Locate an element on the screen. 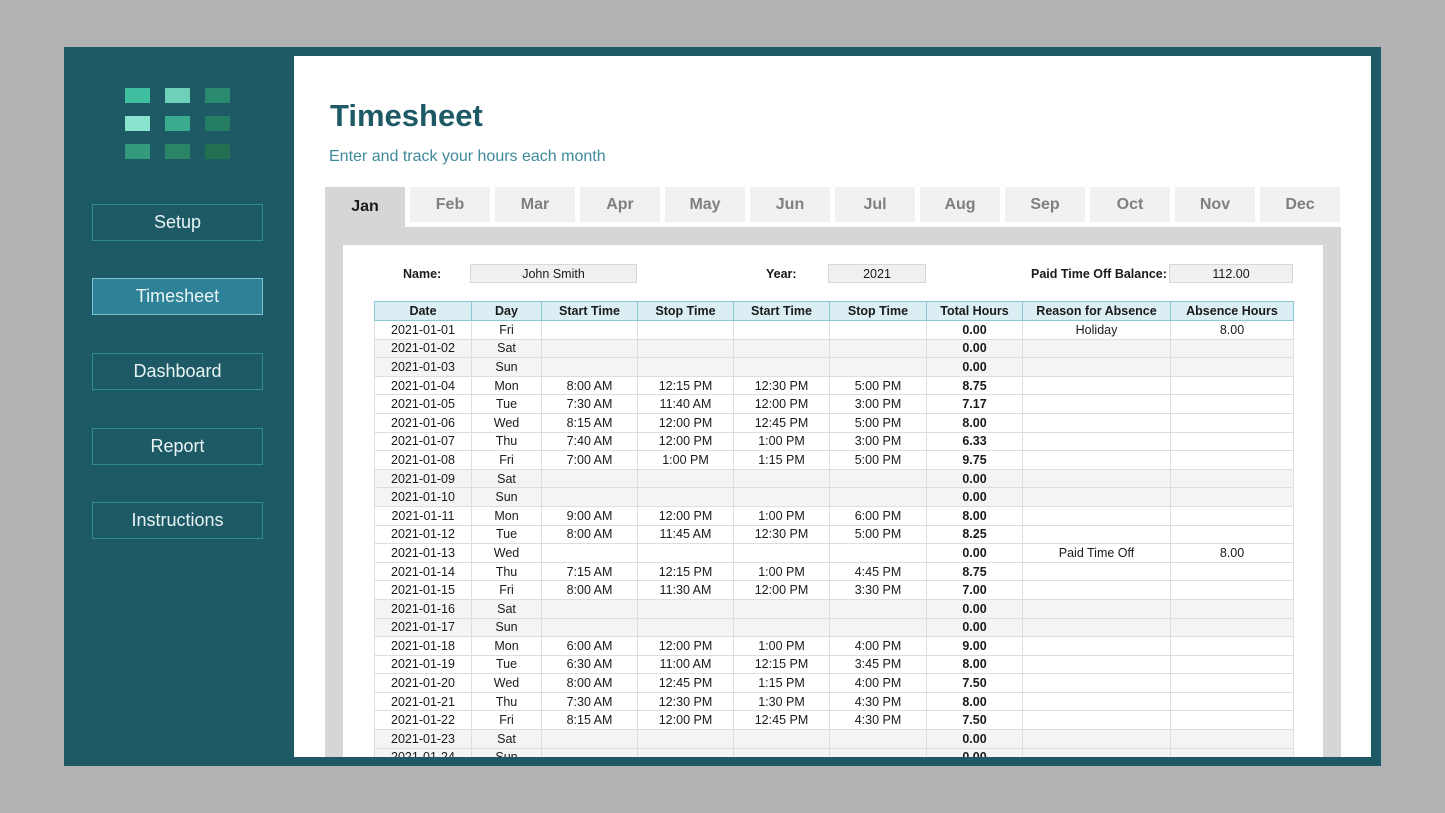  tab-aug: Aug is located at coordinates (960, 204).